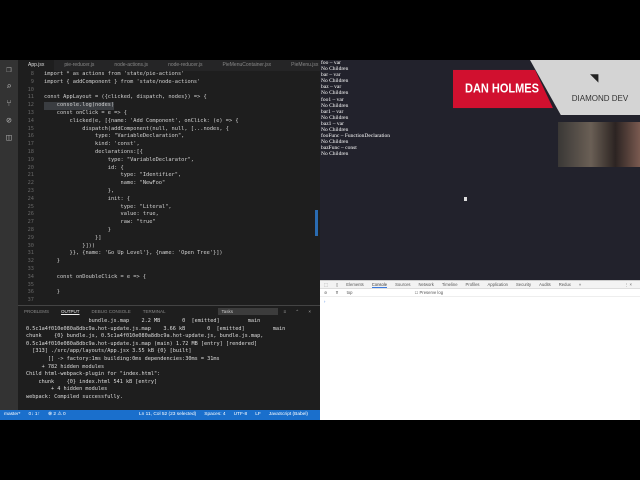 The image size is (640, 480). What do you see at coordinates (111, 312) in the screenshot?
I see `panel-tab-debug-console: DEBUG CONSOLE` at bounding box center [111, 312].